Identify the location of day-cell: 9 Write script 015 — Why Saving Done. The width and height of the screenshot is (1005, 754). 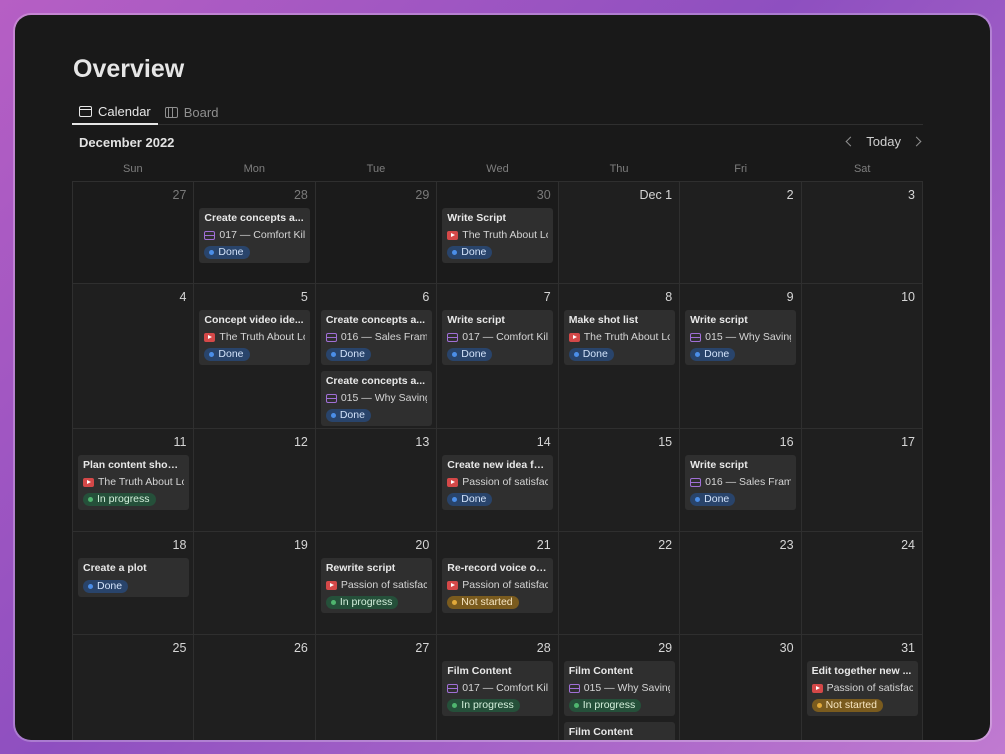
(741, 356).